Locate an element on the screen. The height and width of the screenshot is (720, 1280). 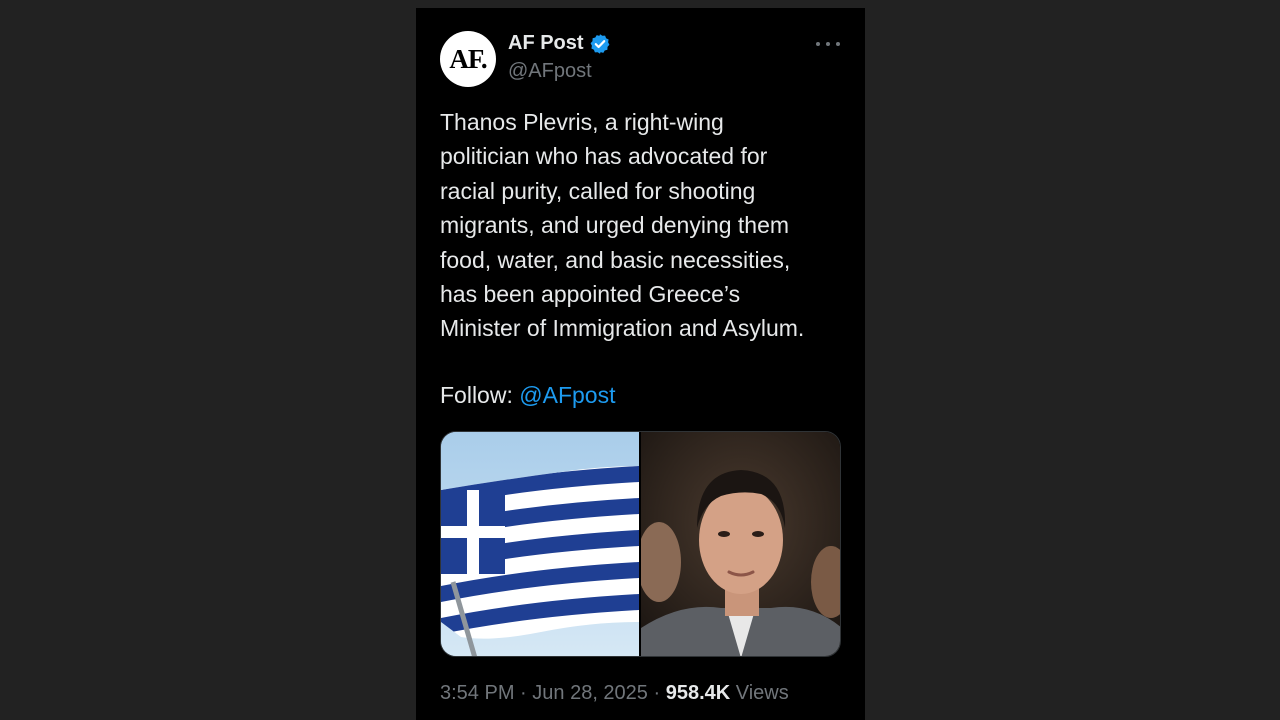
tweet-date: Jun 28, 2025 is located at coordinates (590, 693).